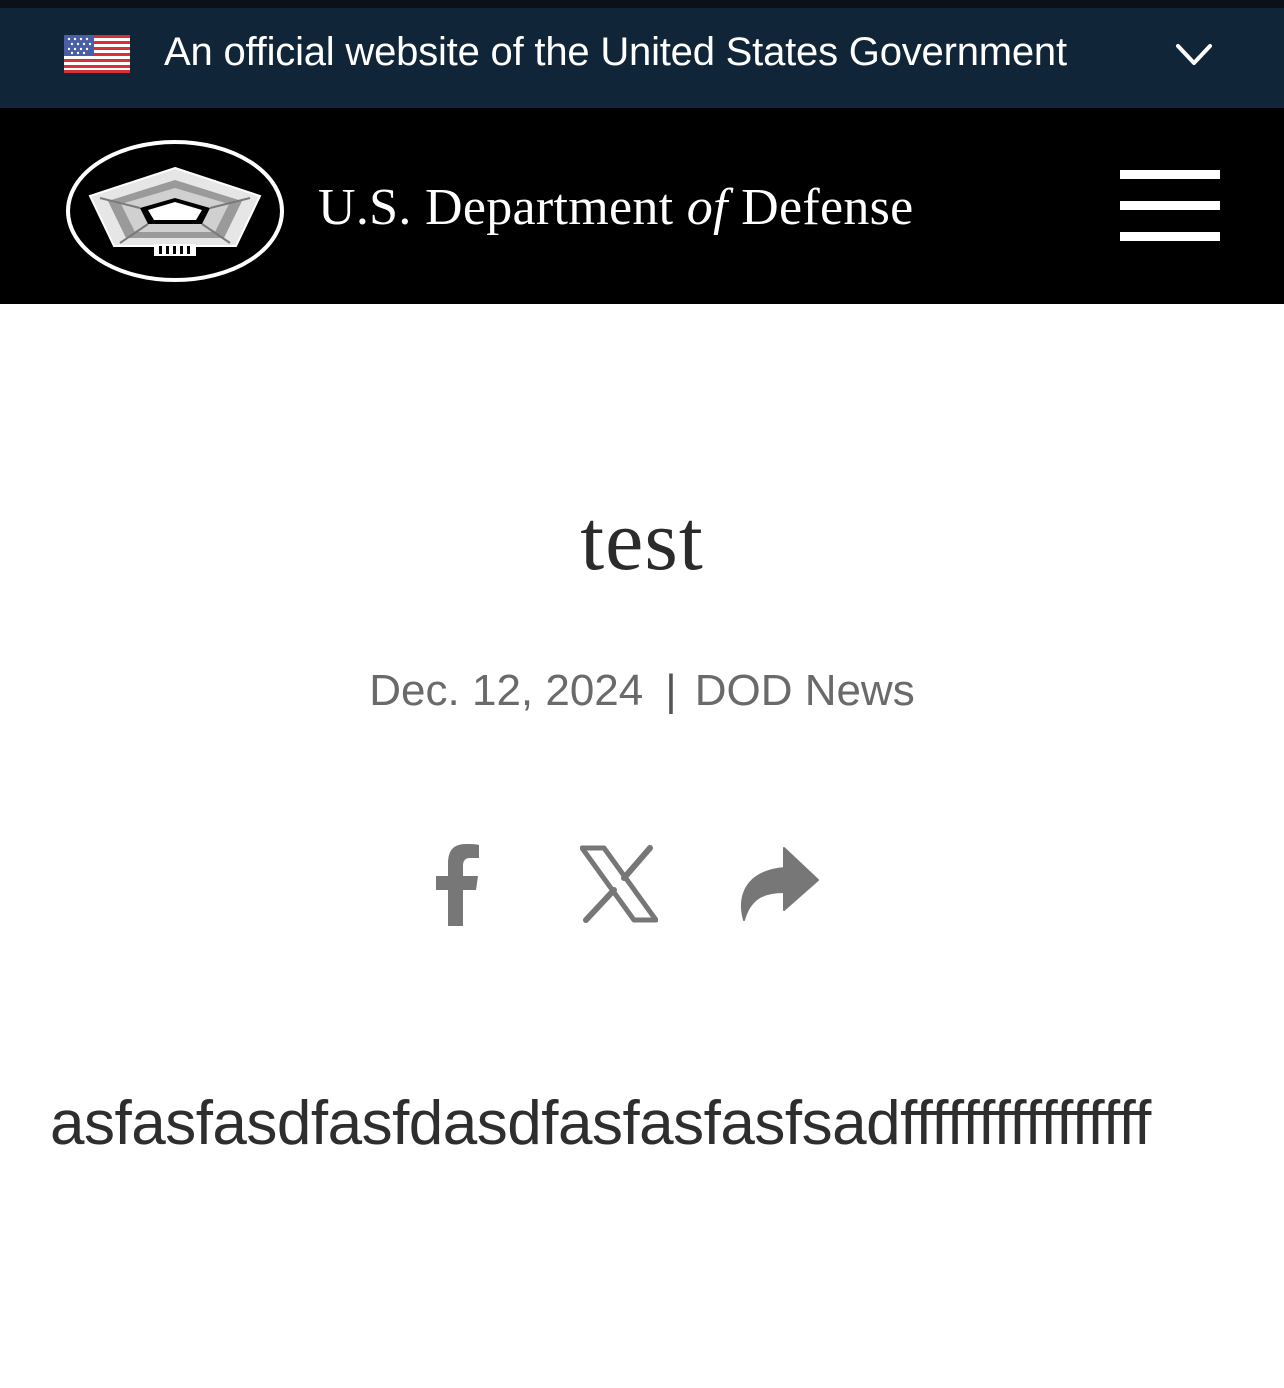  I want to click on share-facebook-button, so click(457, 885).